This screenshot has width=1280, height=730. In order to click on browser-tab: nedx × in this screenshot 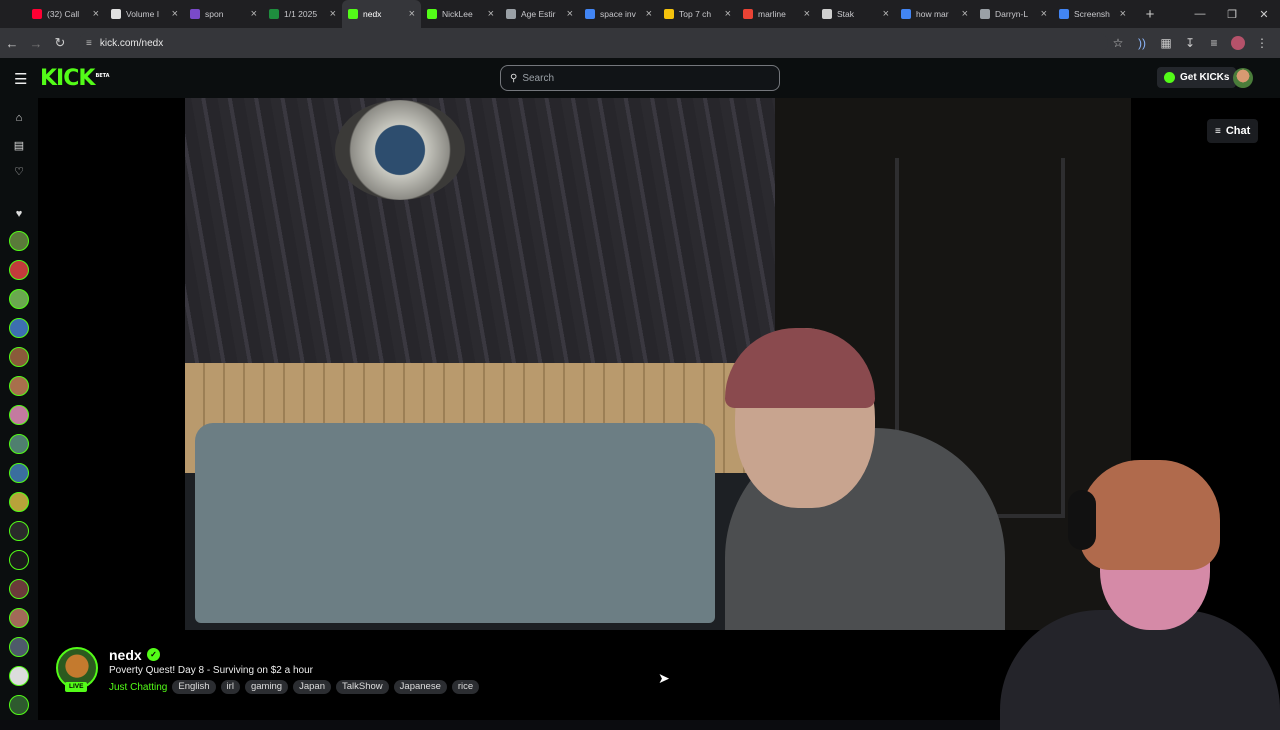, I will do `click(381, 14)`.